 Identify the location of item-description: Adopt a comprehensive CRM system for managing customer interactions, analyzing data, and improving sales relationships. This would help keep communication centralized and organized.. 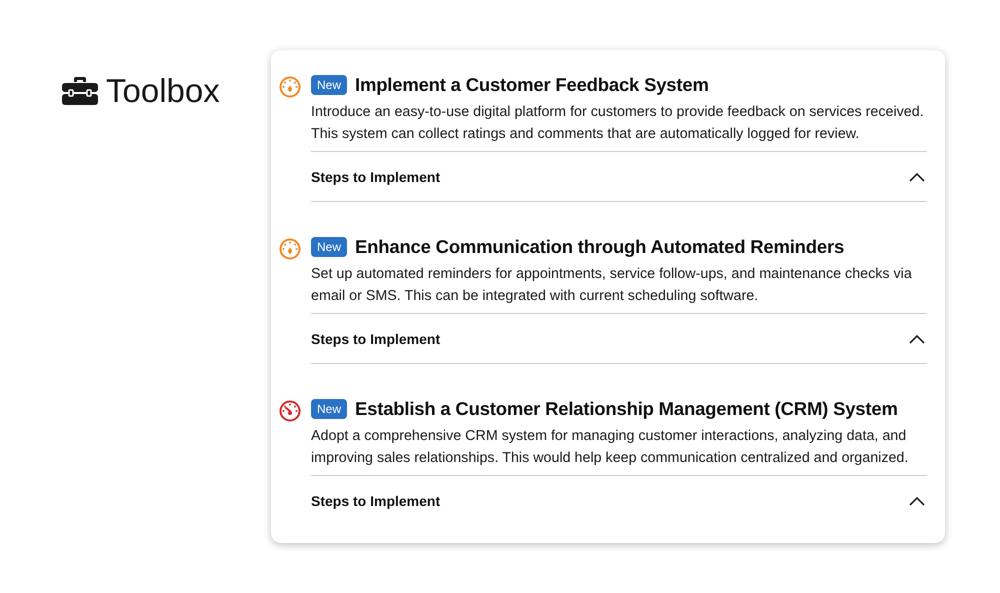
(610, 447).